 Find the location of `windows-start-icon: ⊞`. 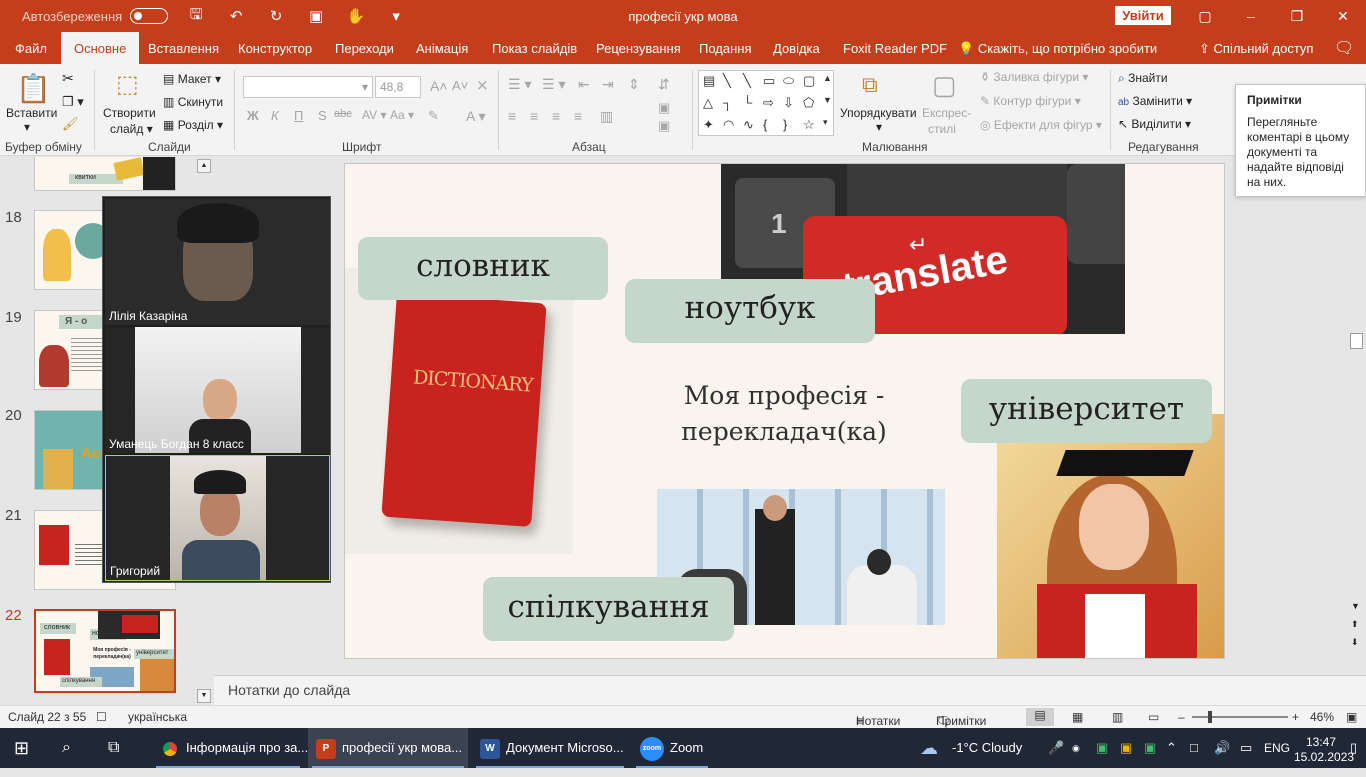

windows-start-icon: ⊞ is located at coordinates (21, 748).